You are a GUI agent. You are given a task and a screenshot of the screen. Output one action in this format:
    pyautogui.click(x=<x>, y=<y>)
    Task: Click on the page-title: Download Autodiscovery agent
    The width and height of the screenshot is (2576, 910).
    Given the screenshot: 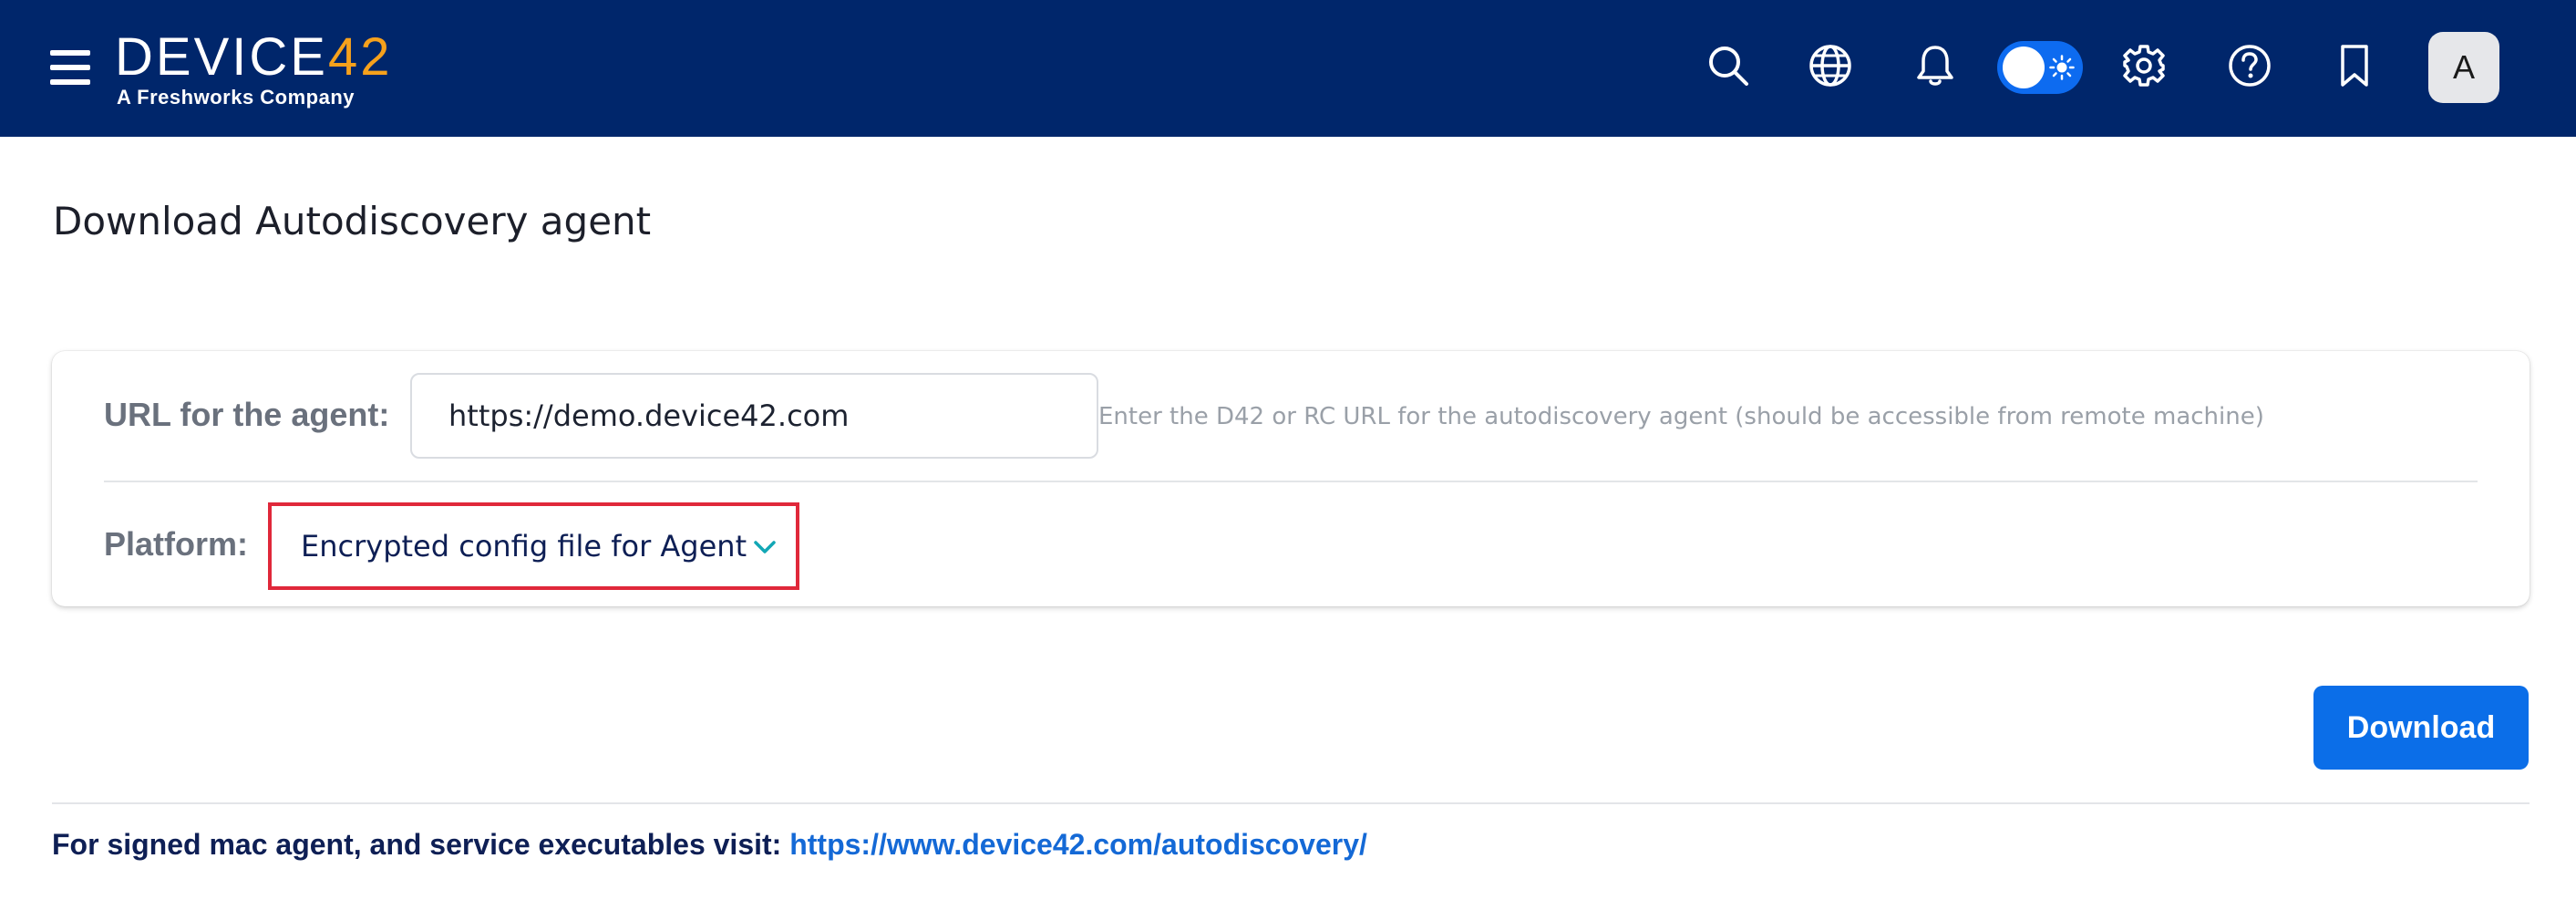 What is the action you would take?
    pyautogui.click(x=352, y=221)
    